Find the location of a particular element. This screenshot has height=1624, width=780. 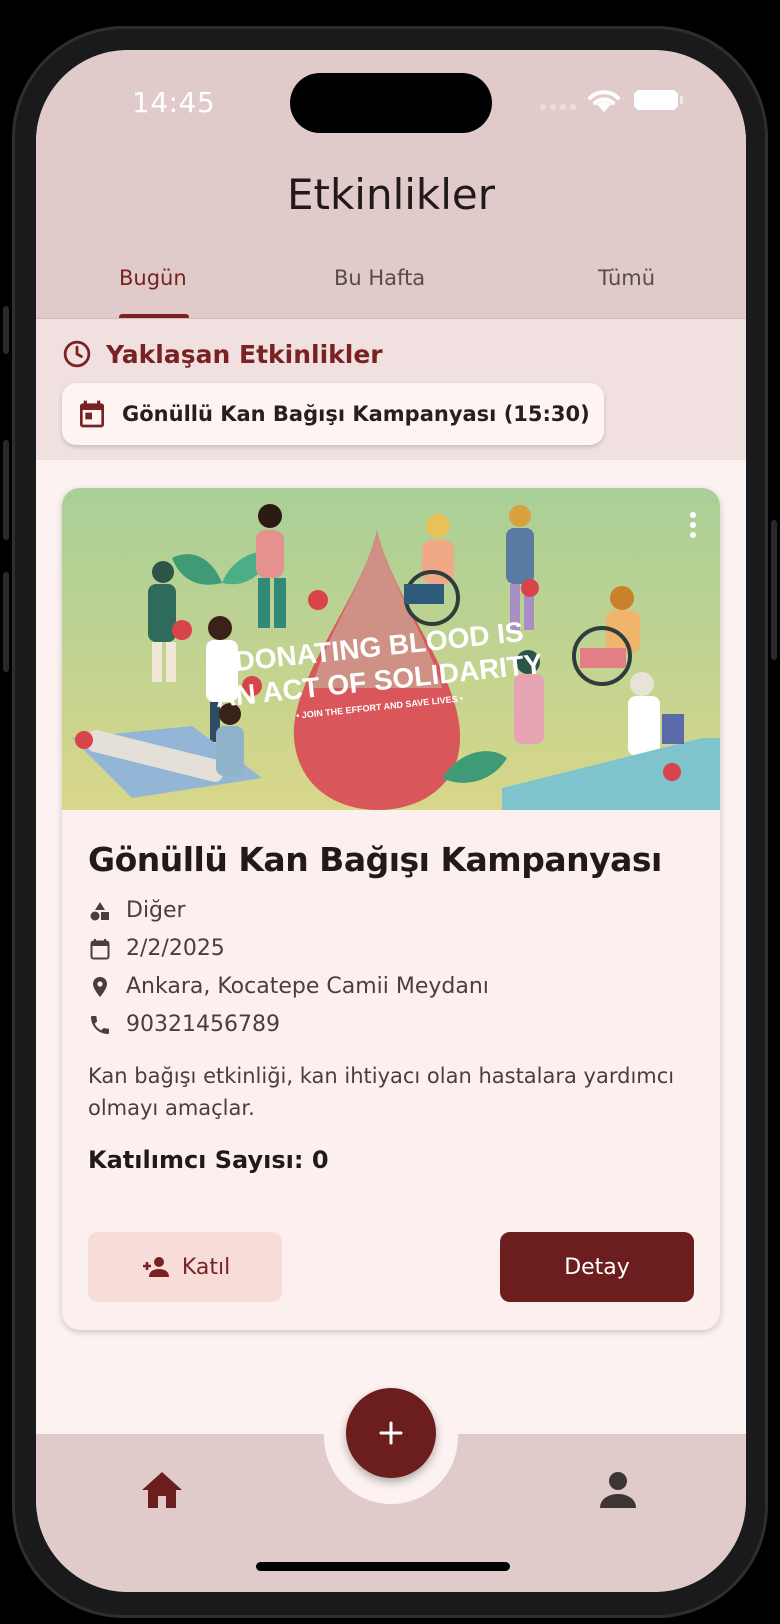

action-button is located at coordinates (6, 330).